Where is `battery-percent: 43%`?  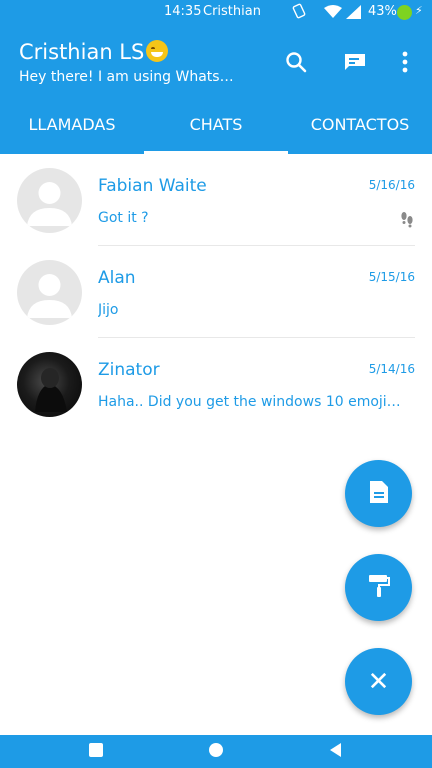 battery-percent: 43% is located at coordinates (382, 11).